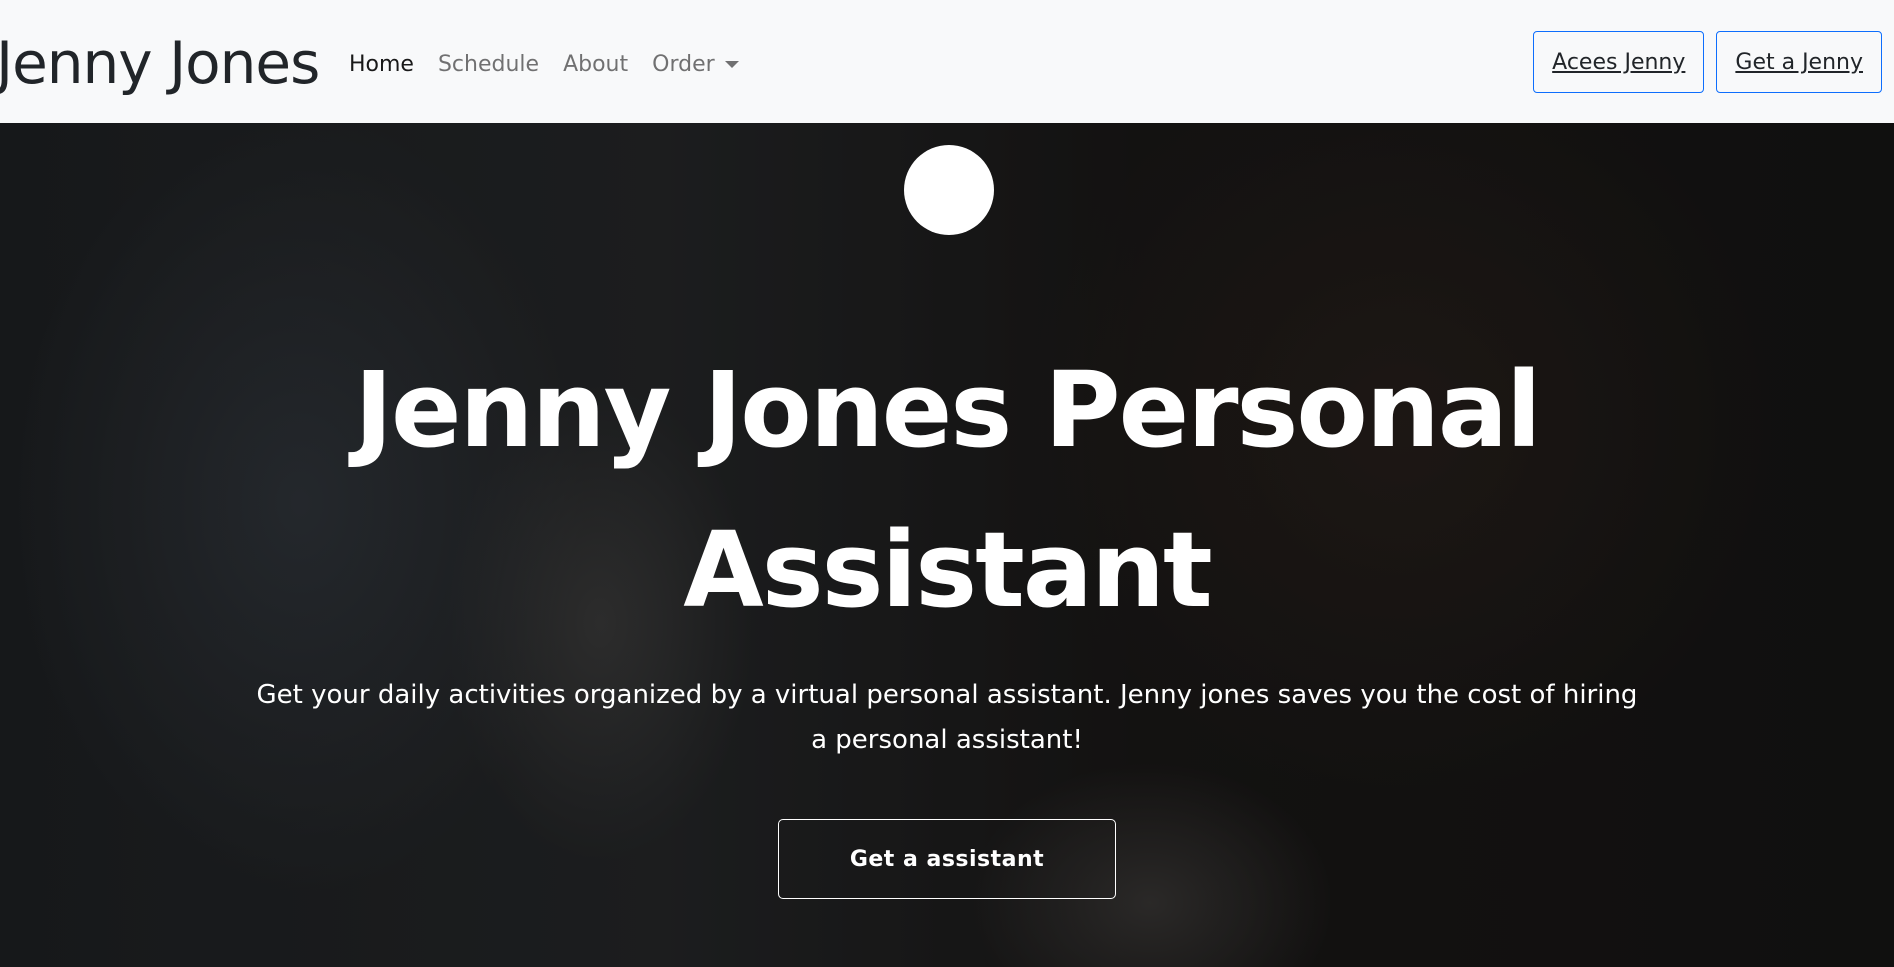 This screenshot has width=1894, height=967. Describe the element at coordinates (488, 64) in the screenshot. I see `nav-link-schedule: Schedule` at that location.